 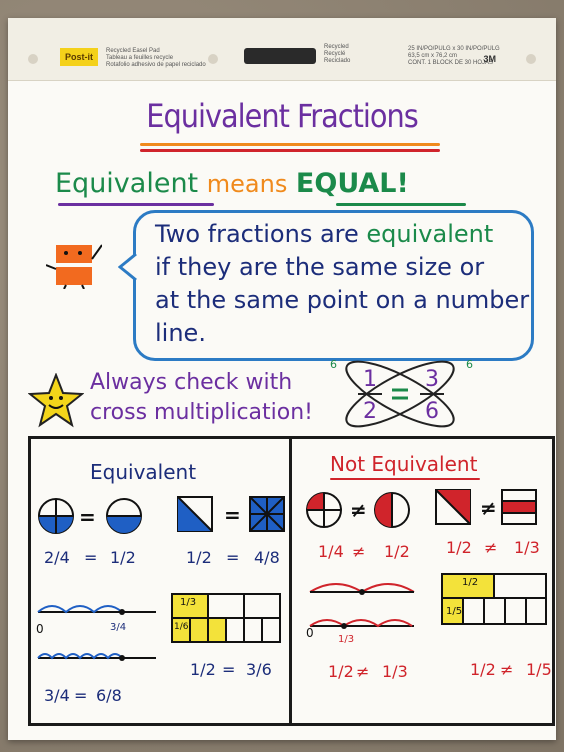 What do you see at coordinates (118, 627) in the screenshot?
I see `number-line-mark: 3/4` at bounding box center [118, 627].